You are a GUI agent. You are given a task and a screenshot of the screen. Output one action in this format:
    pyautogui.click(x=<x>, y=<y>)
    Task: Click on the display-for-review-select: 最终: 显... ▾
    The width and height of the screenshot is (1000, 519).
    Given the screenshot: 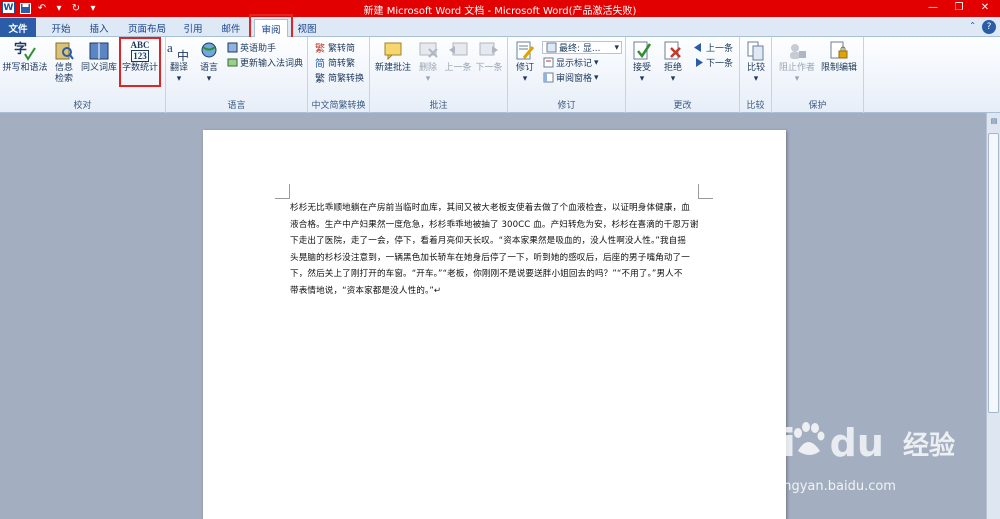 What is the action you would take?
    pyautogui.click(x=582, y=47)
    